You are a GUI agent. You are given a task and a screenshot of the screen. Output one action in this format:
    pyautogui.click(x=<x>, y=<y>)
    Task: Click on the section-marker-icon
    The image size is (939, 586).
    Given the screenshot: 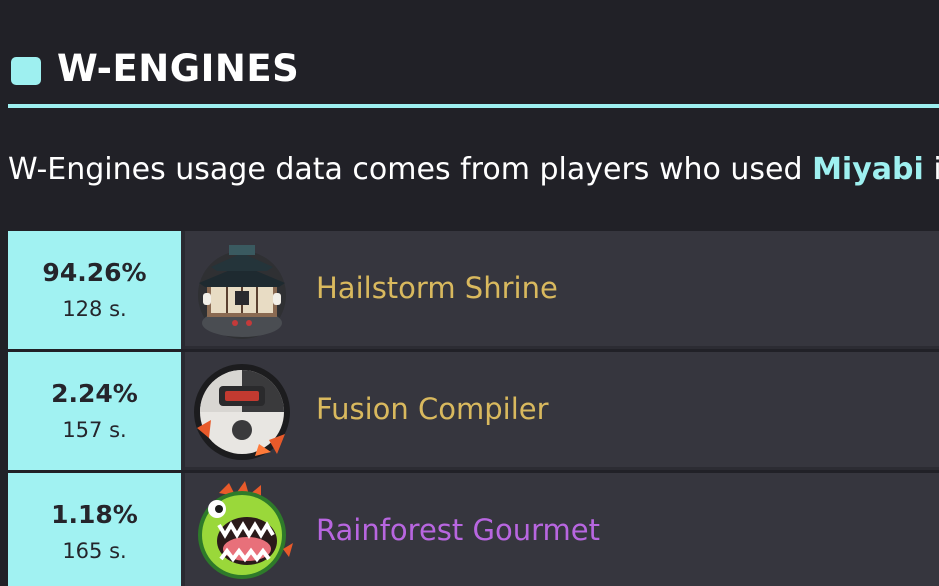 What is the action you would take?
    pyautogui.click(x=26, y=71)
    